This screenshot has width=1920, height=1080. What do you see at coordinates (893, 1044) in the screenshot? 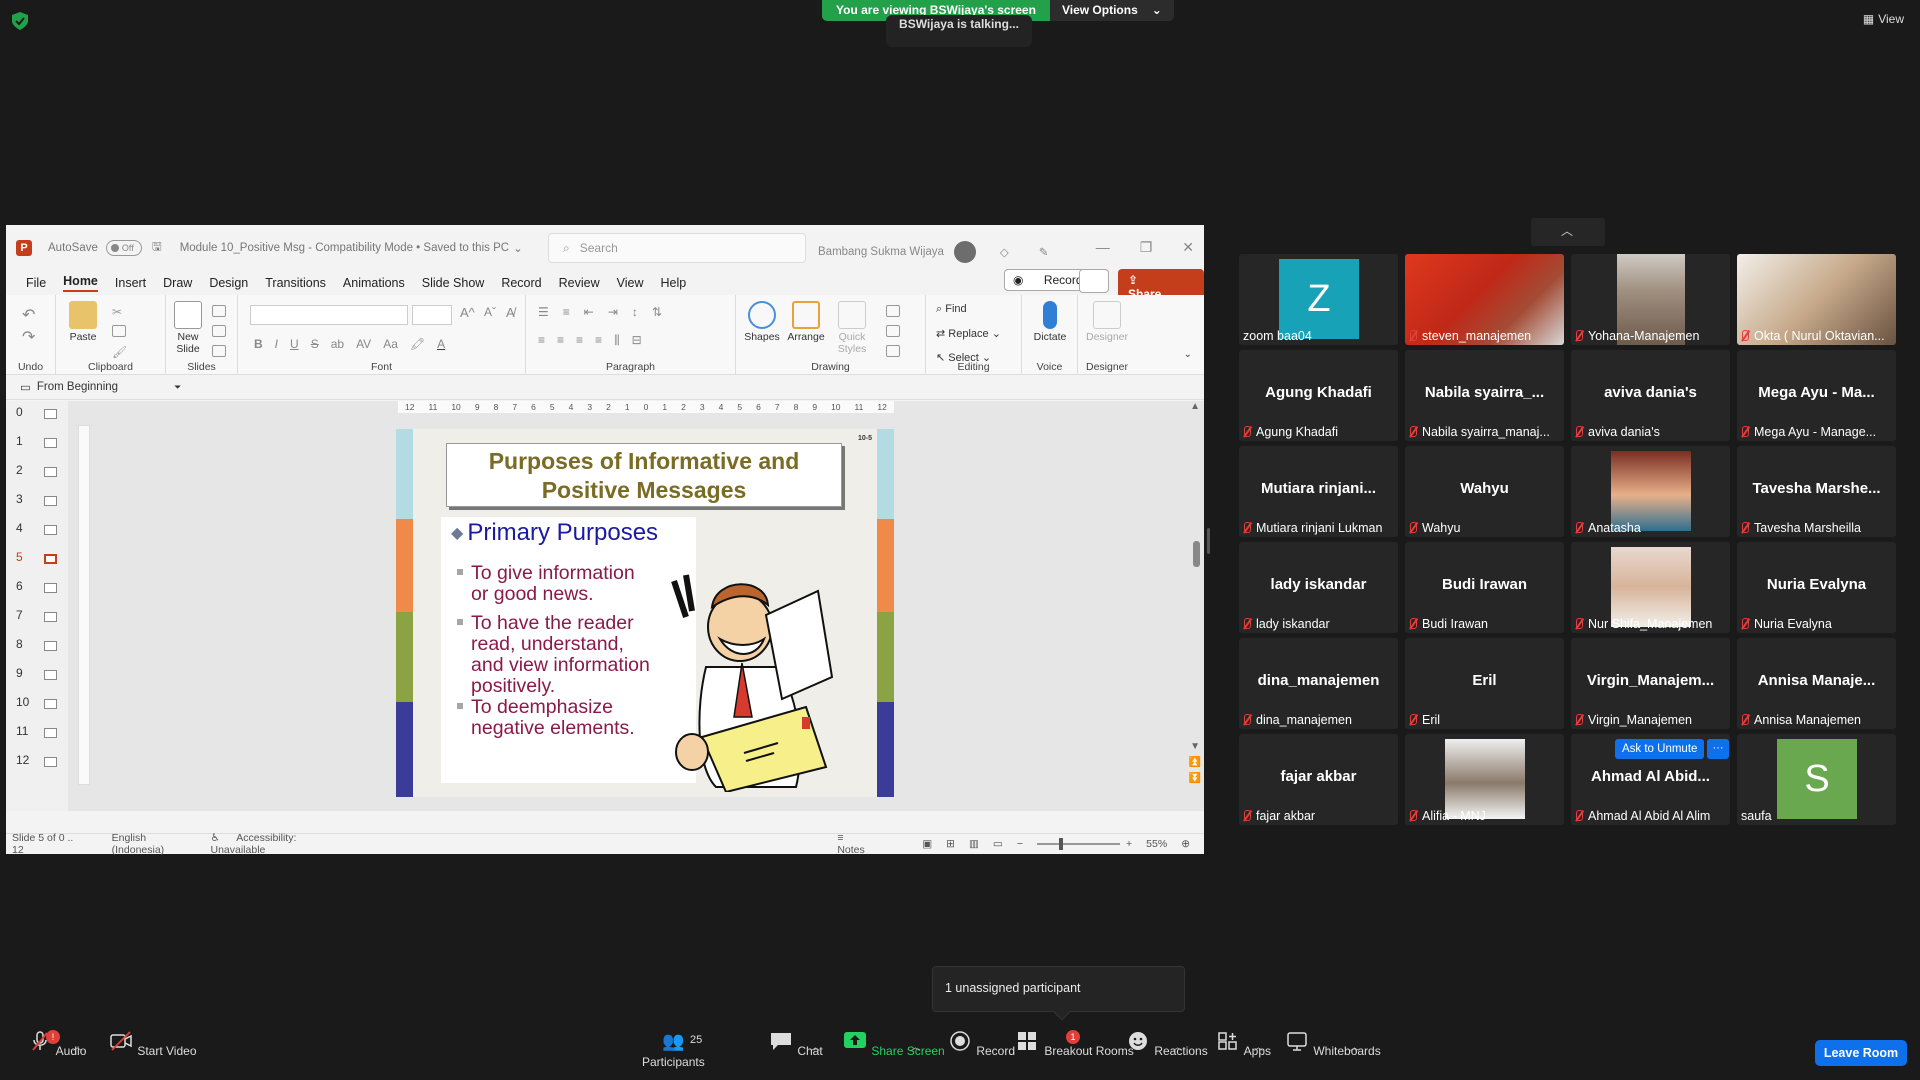
I see `share-screen-button: Share Screen` at bounding box center [893, 1044].